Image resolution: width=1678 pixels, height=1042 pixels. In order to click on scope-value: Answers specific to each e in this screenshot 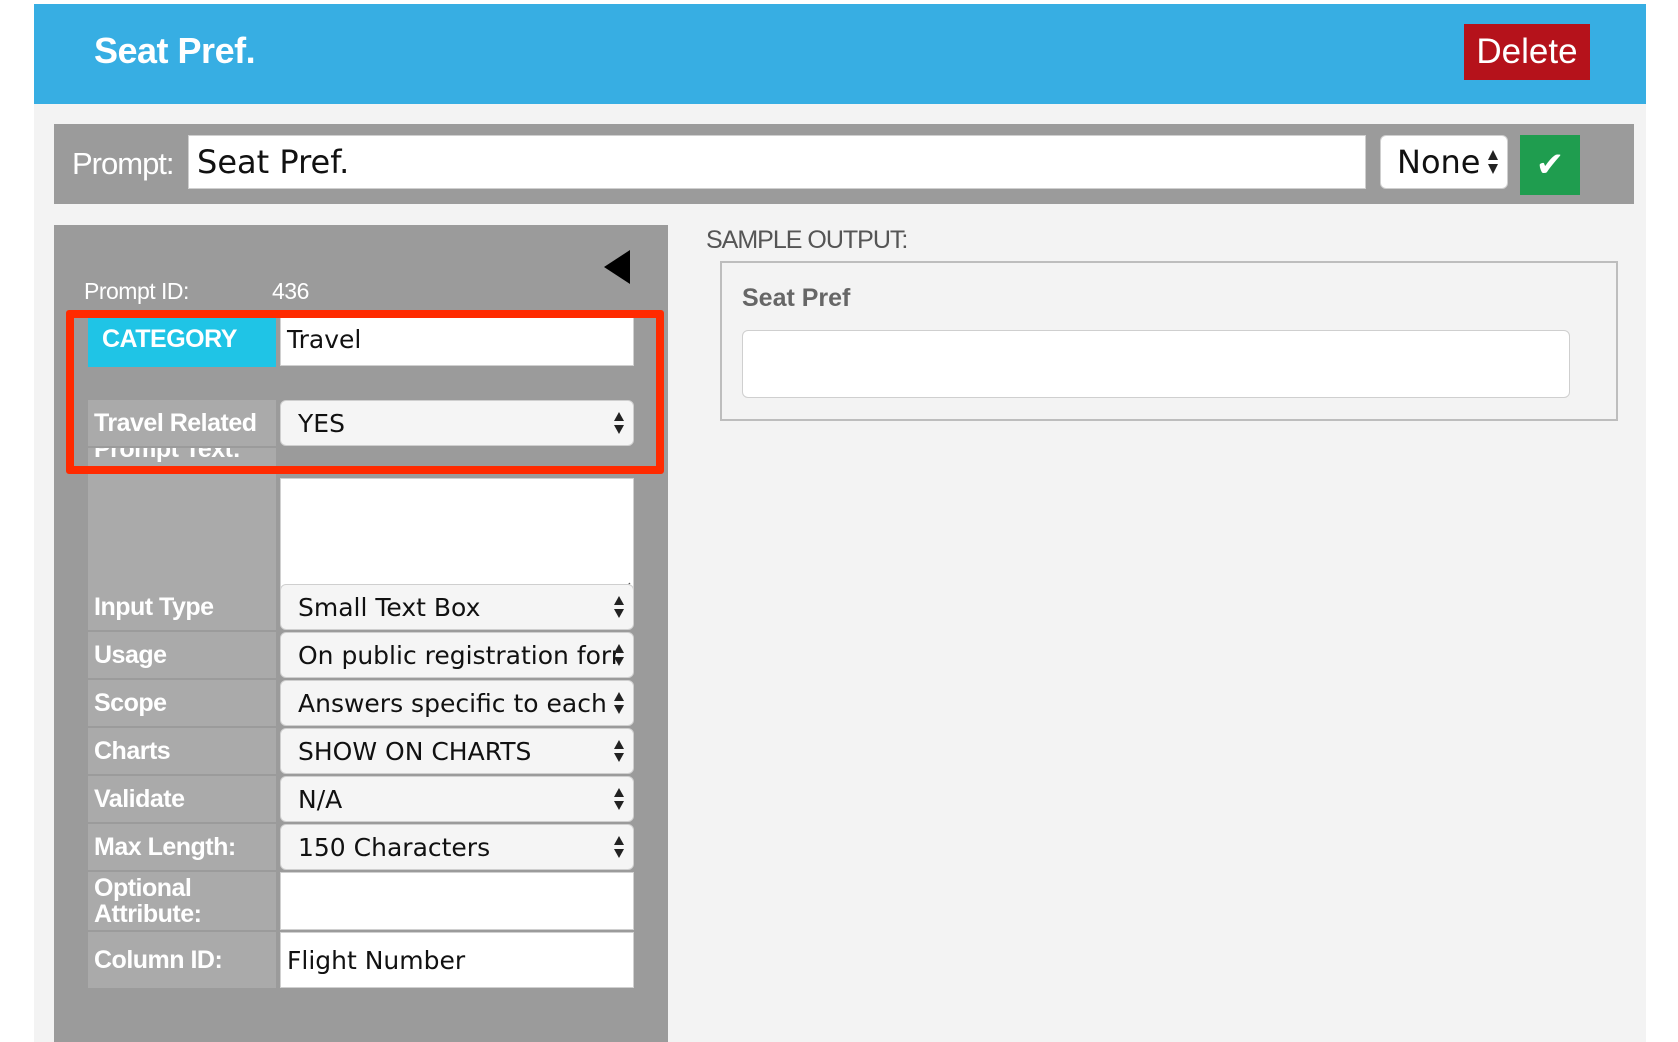, I will do `click(457, 703)`.